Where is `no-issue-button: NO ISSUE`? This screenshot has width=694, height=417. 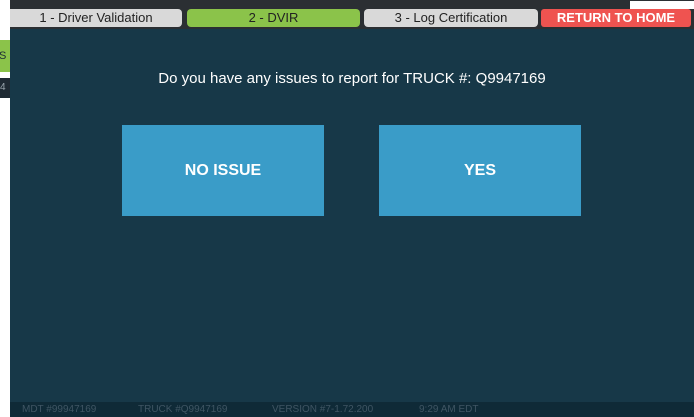
no-issue-button: NO ISSUE is located at coordinates (223, 170).